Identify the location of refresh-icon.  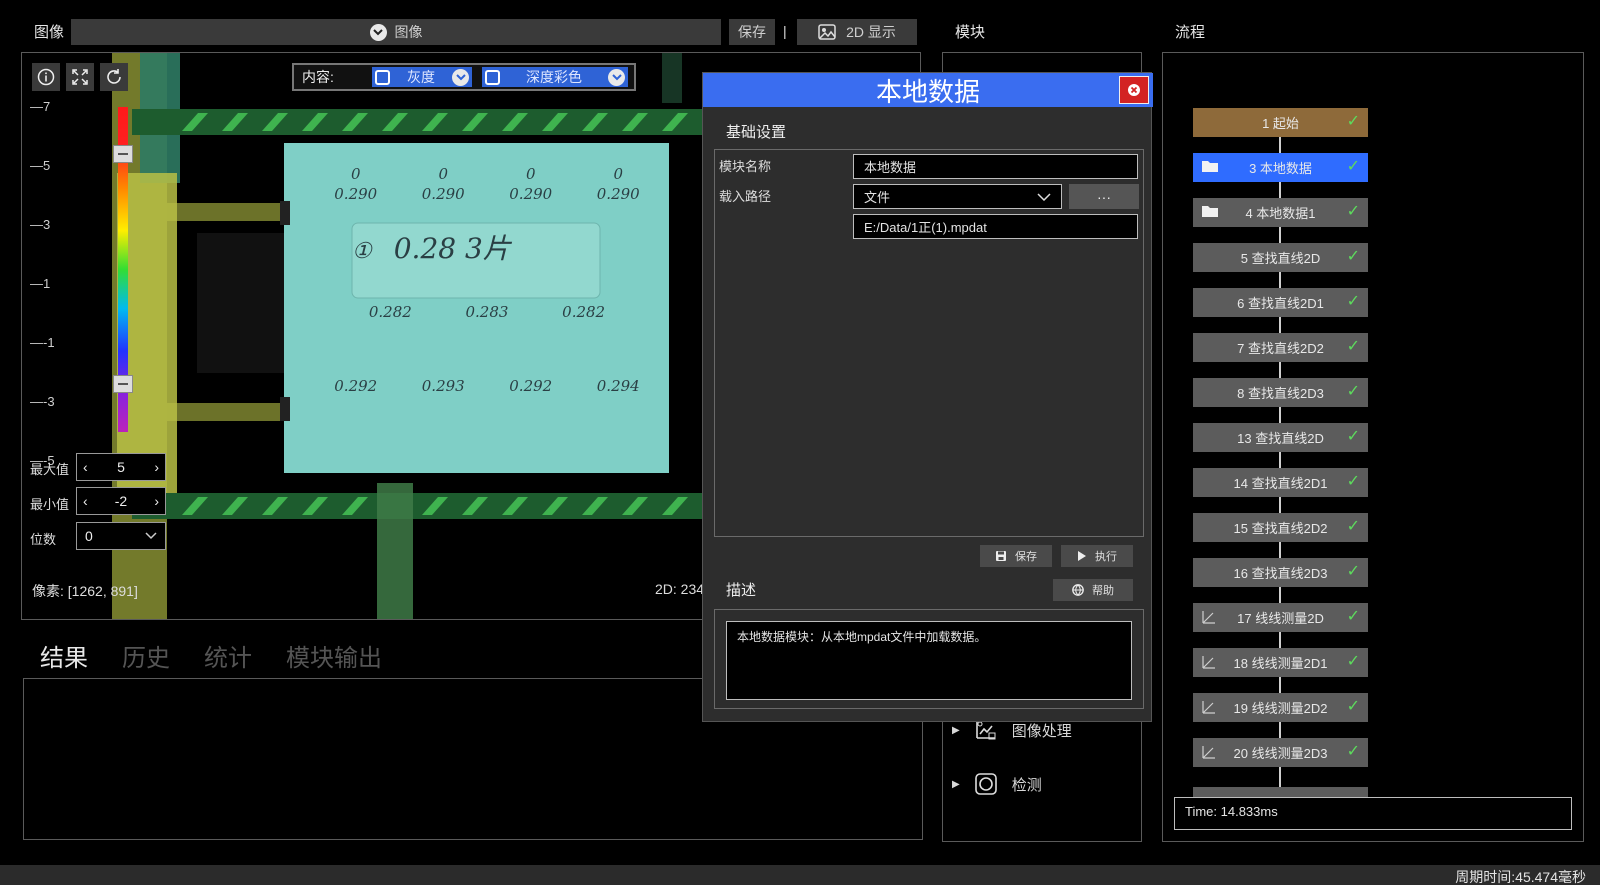
(114, 76).